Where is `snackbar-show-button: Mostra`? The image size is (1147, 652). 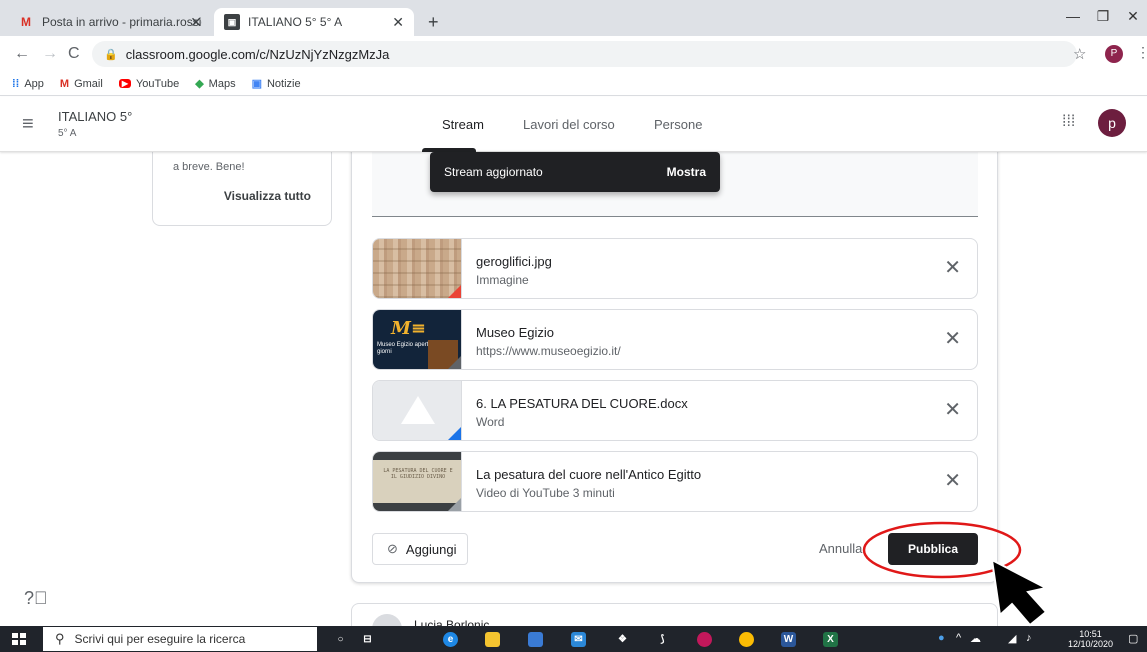 snackbar-show-button: Mostra is located at coordinates (686, 172).